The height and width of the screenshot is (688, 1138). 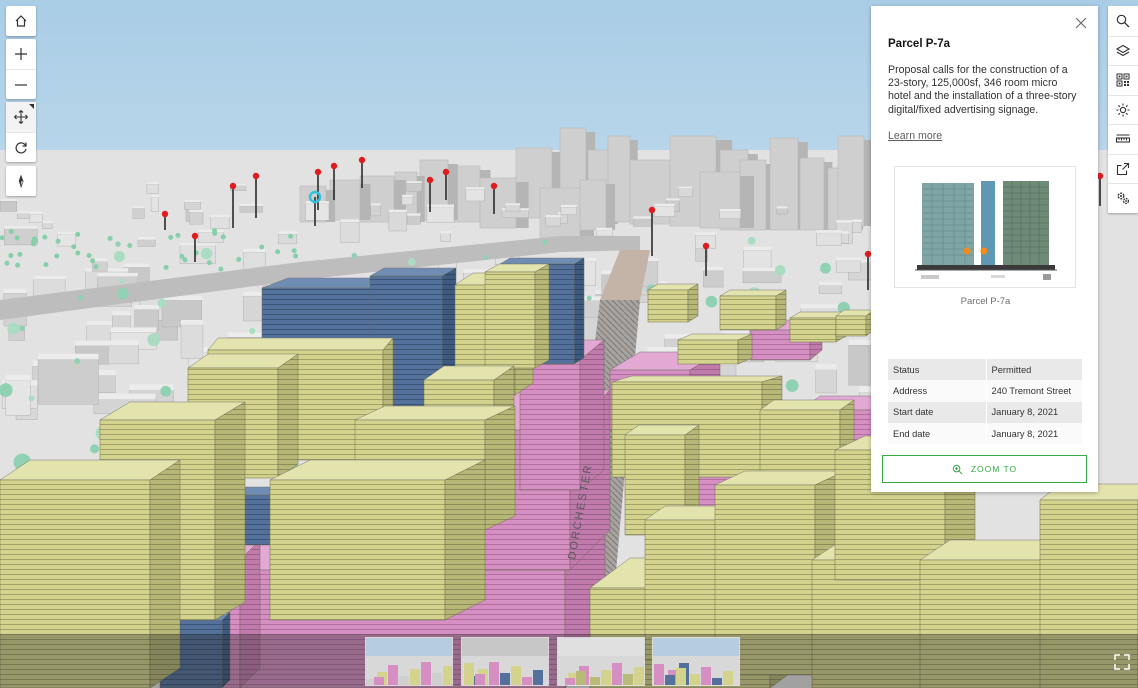 I want to click on compass-button, so click(x=21, y=181).